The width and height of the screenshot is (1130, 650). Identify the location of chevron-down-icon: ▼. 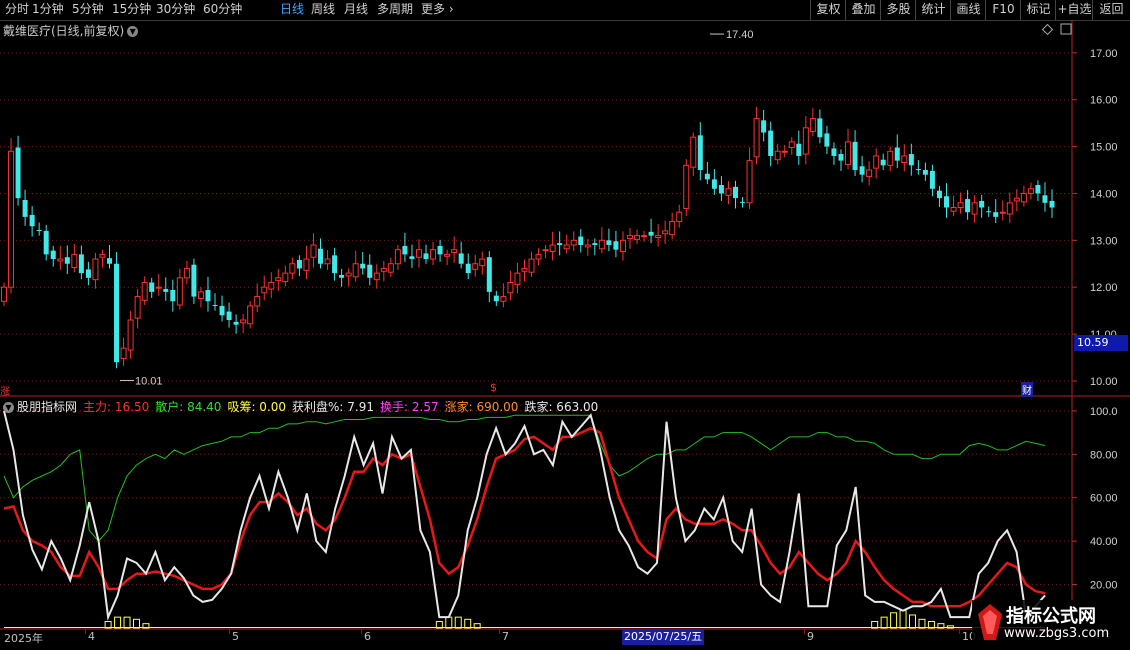
(8, 407).